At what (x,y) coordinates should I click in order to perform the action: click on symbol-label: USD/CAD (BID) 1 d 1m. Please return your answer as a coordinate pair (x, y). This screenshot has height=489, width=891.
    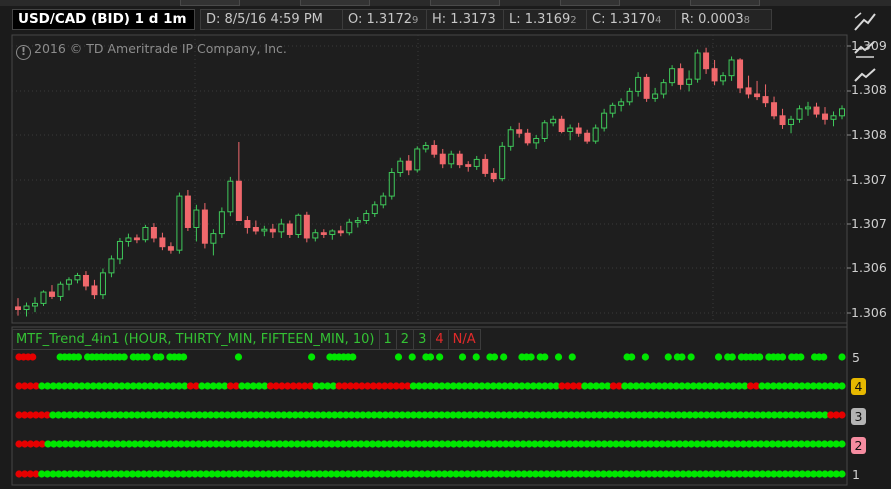
    Looking at the image, I should click on (103, 19).